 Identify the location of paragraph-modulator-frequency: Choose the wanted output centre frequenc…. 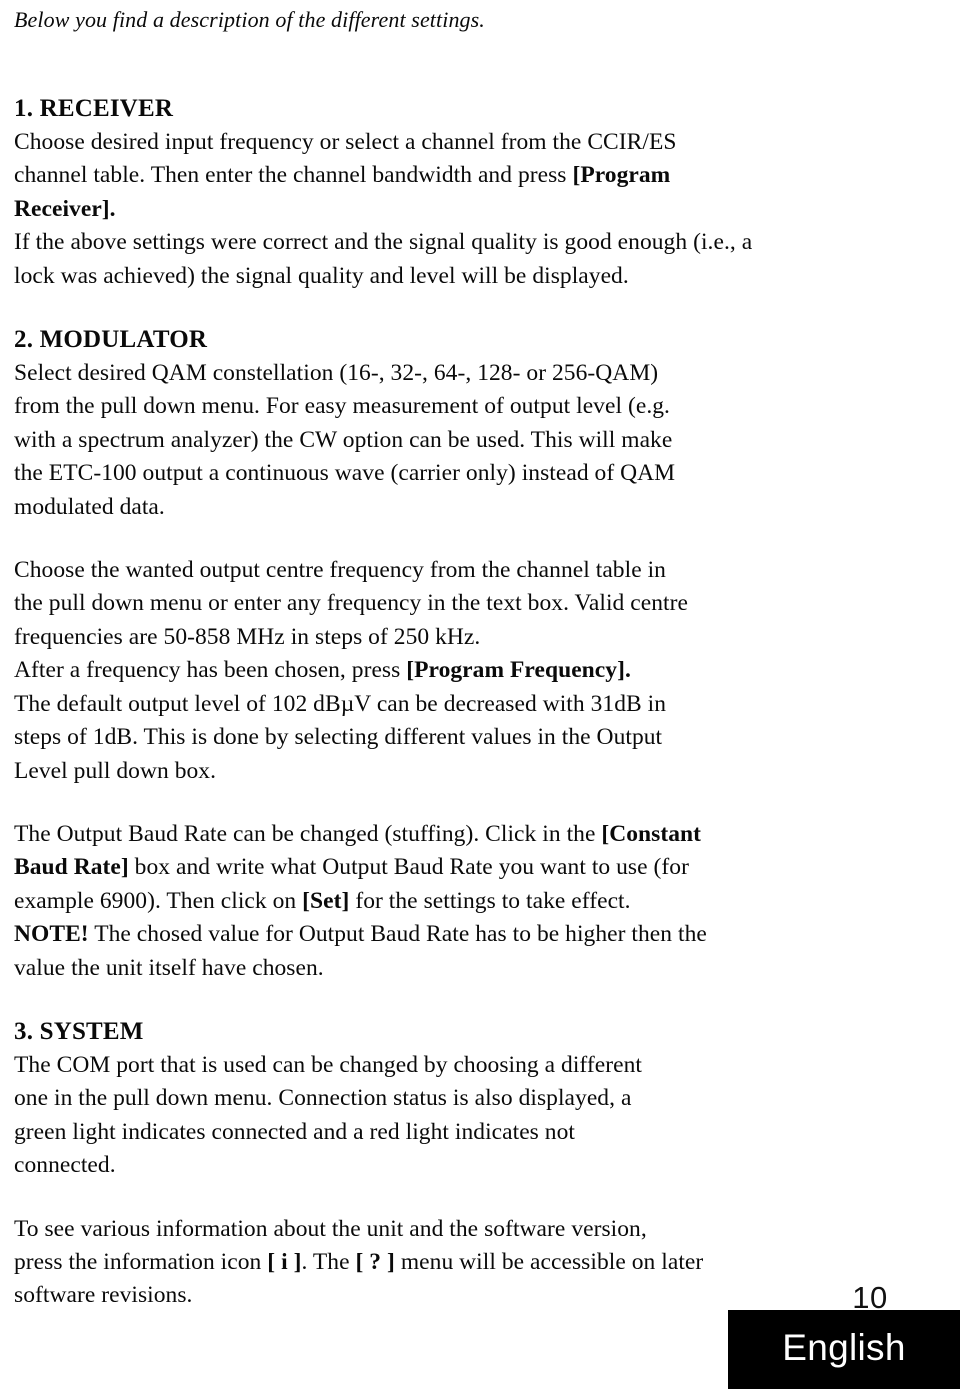
(414, 671).